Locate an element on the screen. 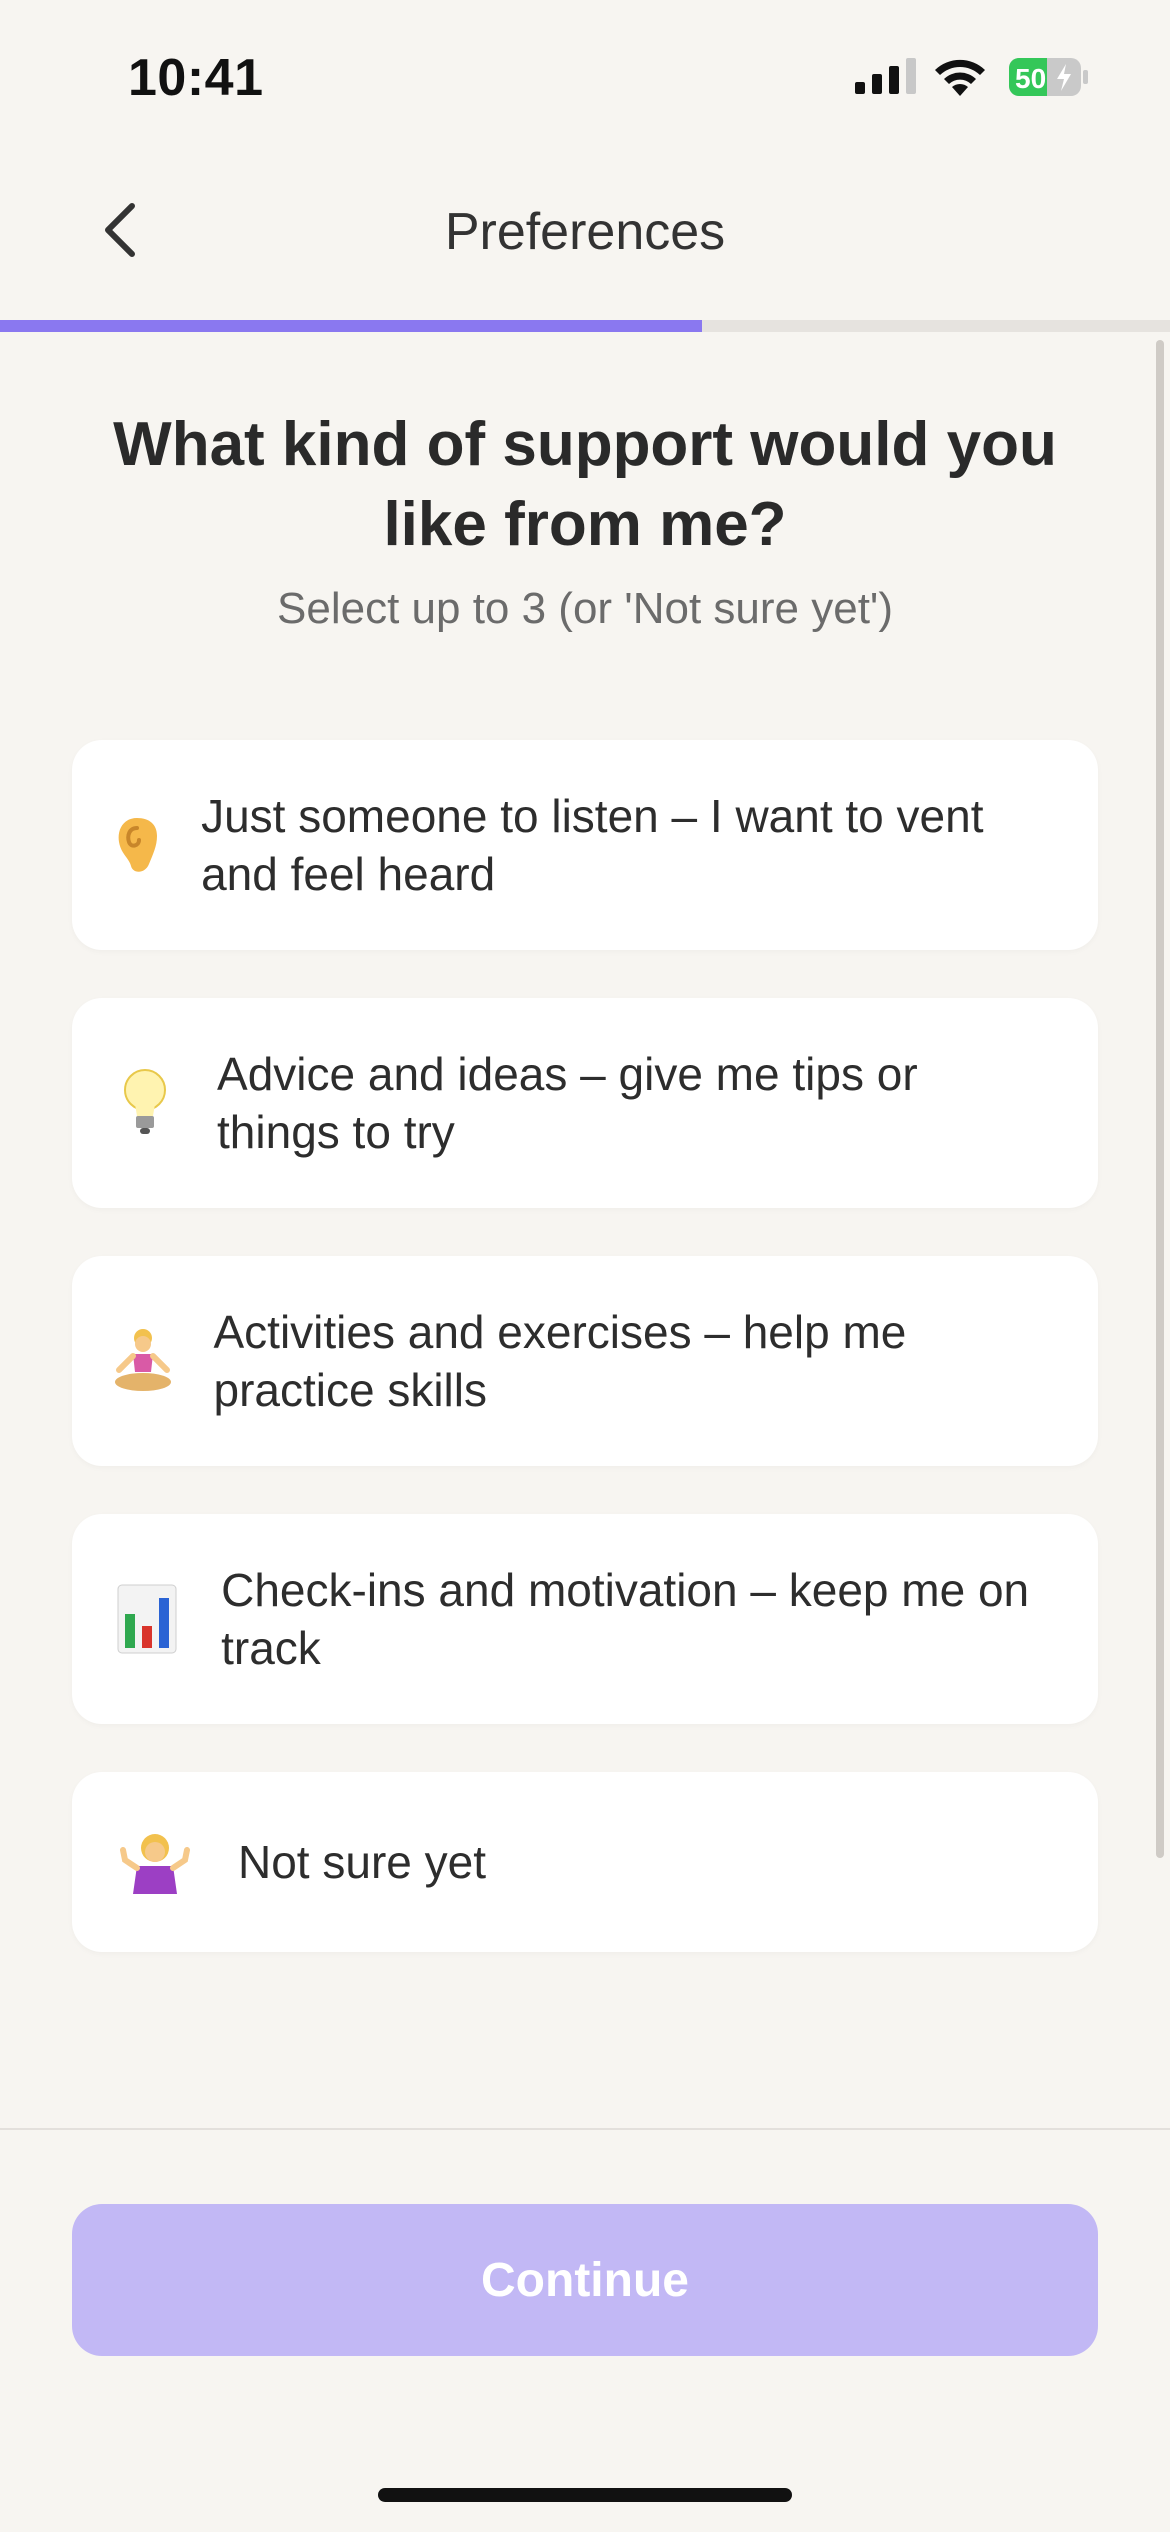  top-nav-bar: Preferences is located at coordinates (585, 230).